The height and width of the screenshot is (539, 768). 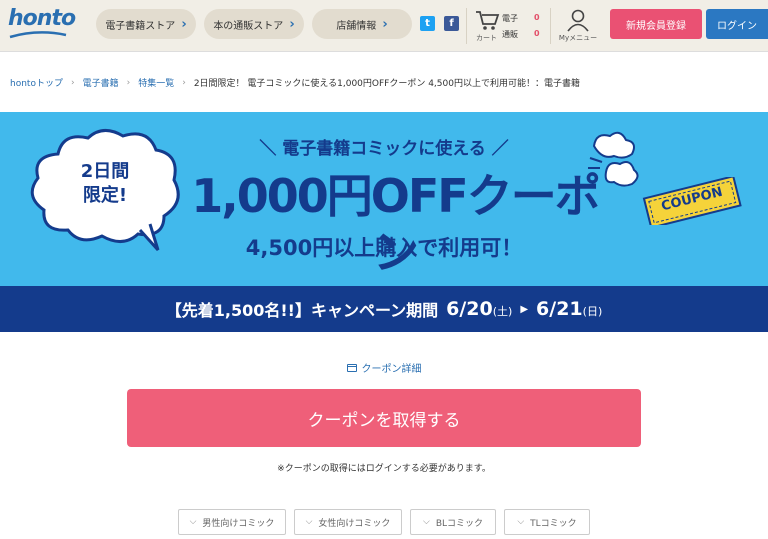 I want to click on nav-store-info: 店舗情報 ›, so click(x=362, y=24).